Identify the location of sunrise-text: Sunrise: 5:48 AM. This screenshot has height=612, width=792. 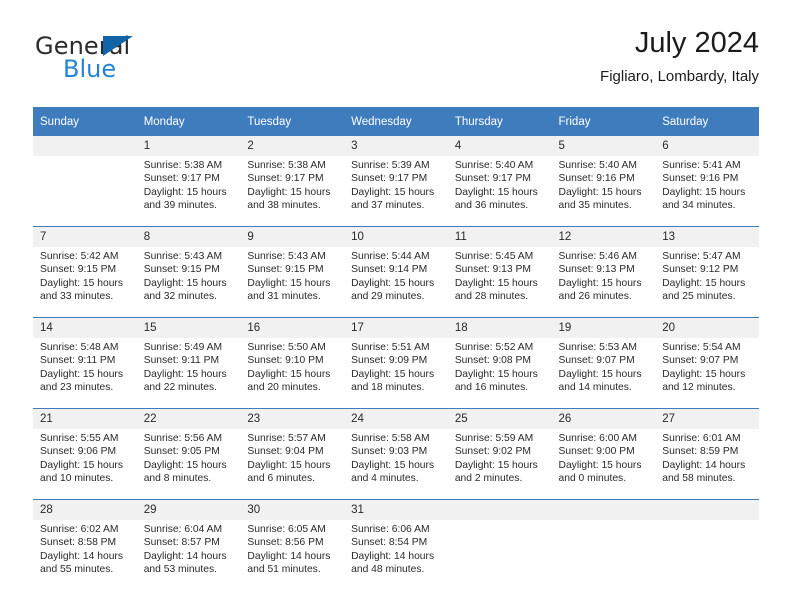
(79, 347).